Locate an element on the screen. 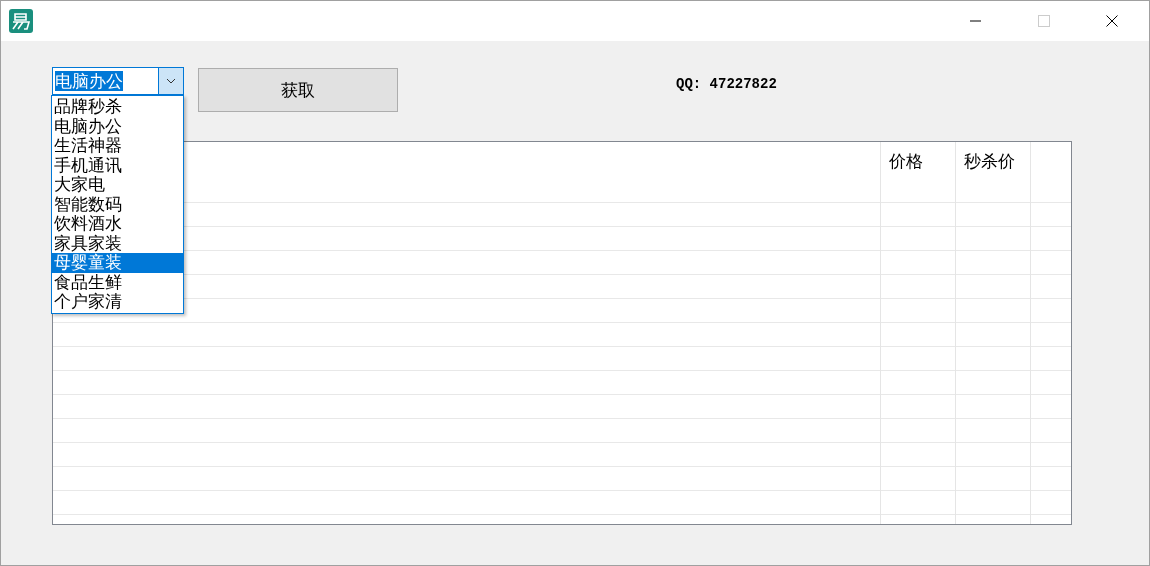 This screenshot has height=566, width=1150. column-header: 价格 is located at coordinates (906, 161).